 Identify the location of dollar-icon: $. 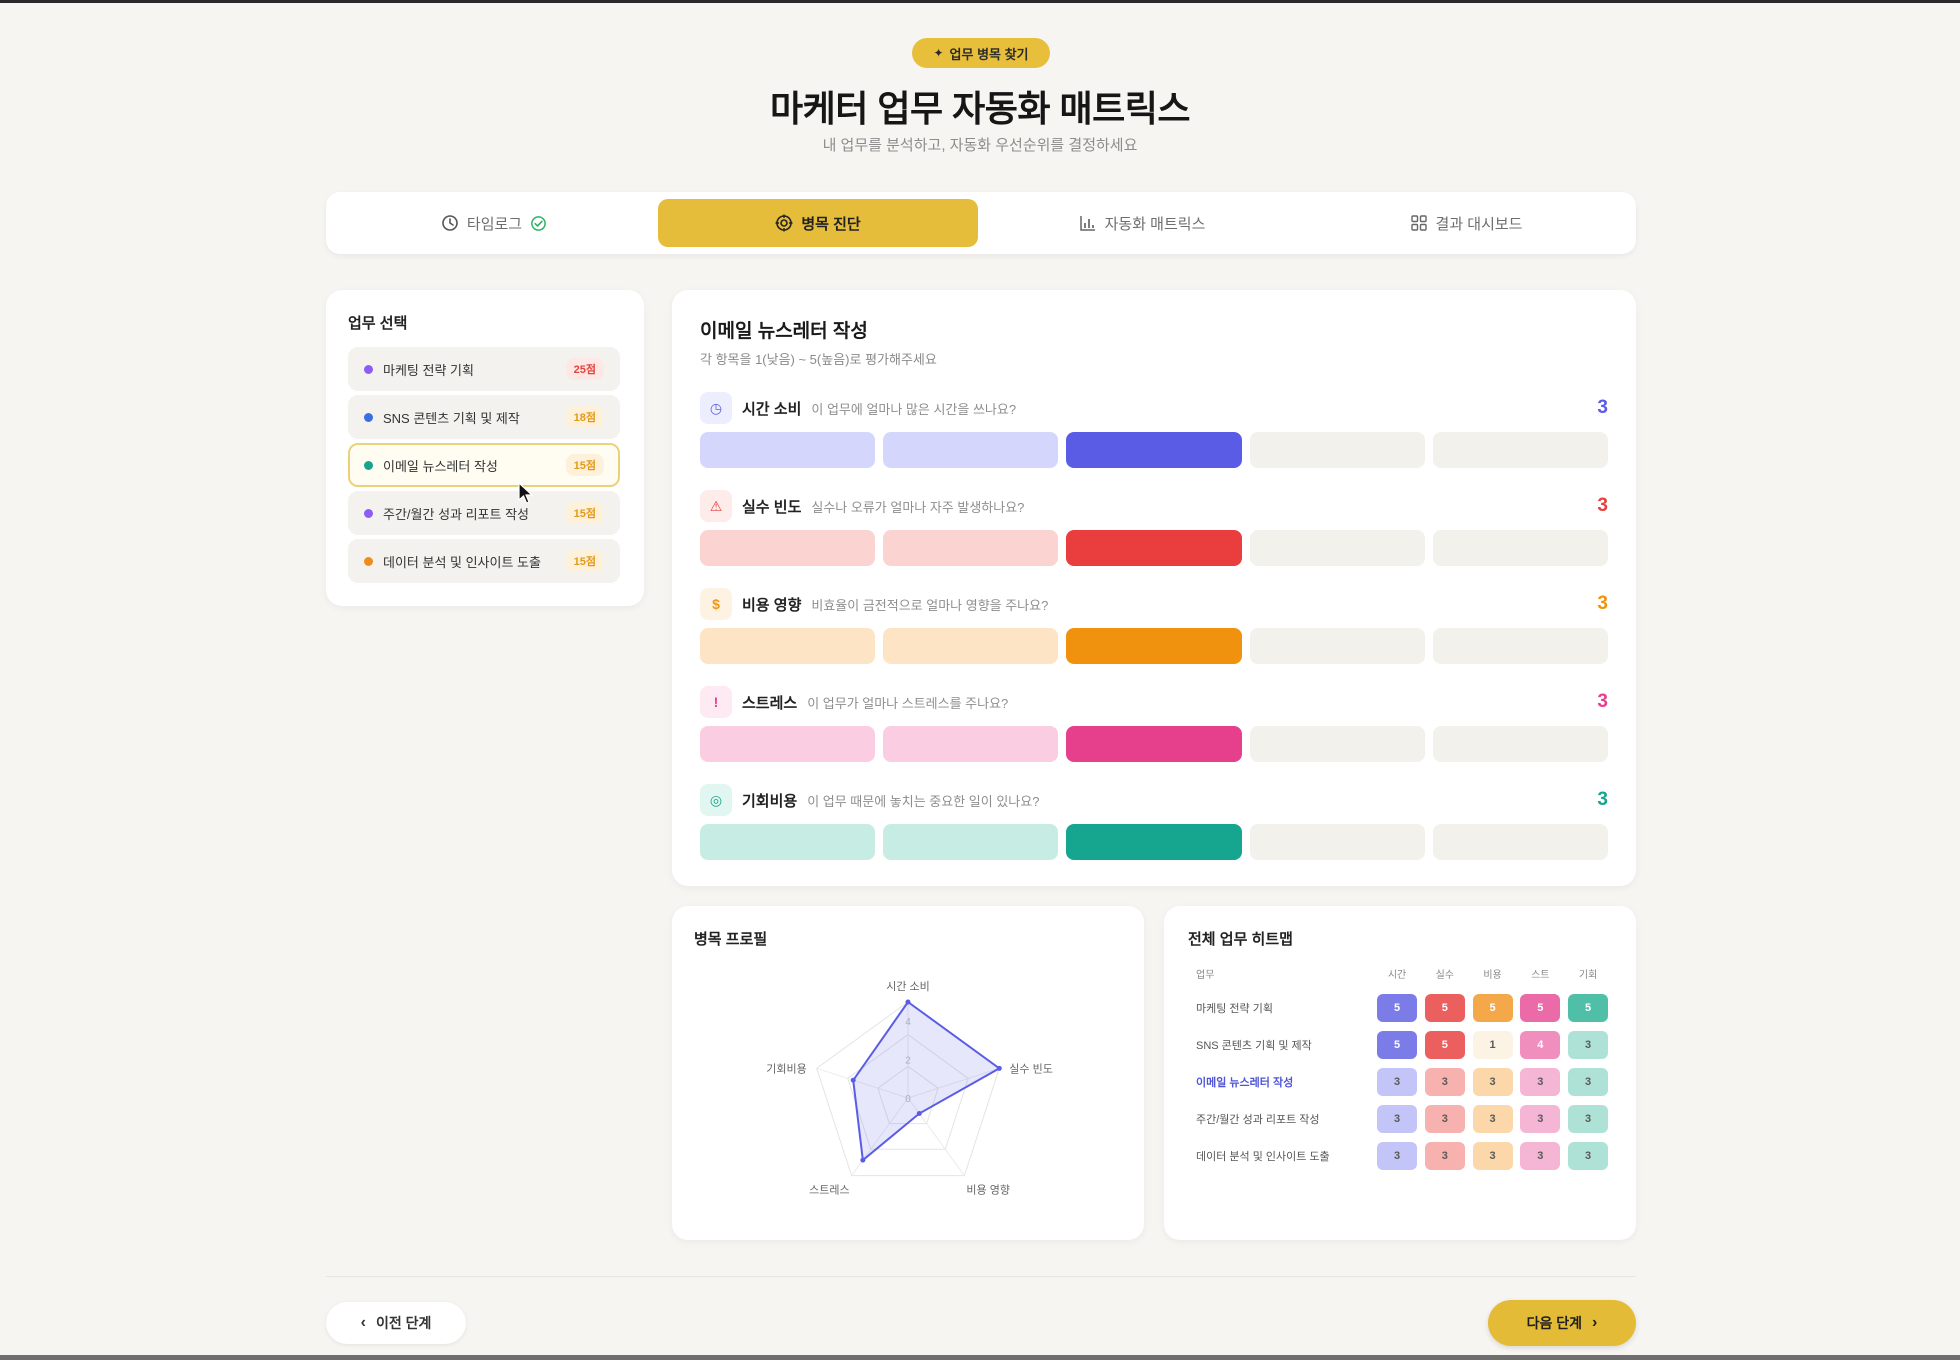
(716, 604).